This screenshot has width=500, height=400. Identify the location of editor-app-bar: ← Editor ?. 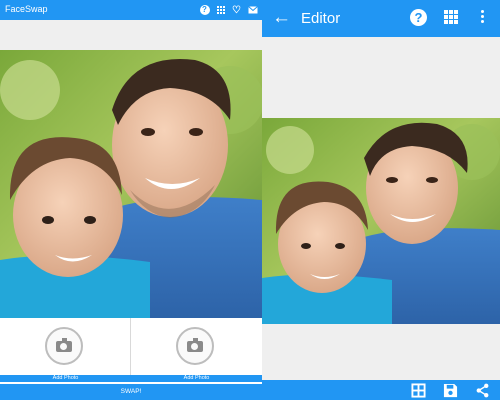
(381, 18).